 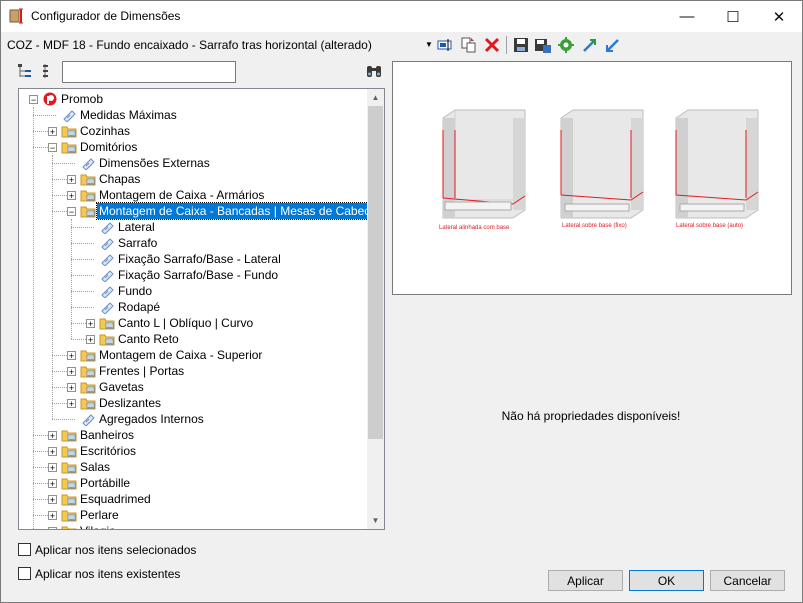 What do you see at coordinates (591, 416) in the screenshot?
I see `no-properties-message: Não há propriedades disponíveis!` at bounding box center [591, 416].